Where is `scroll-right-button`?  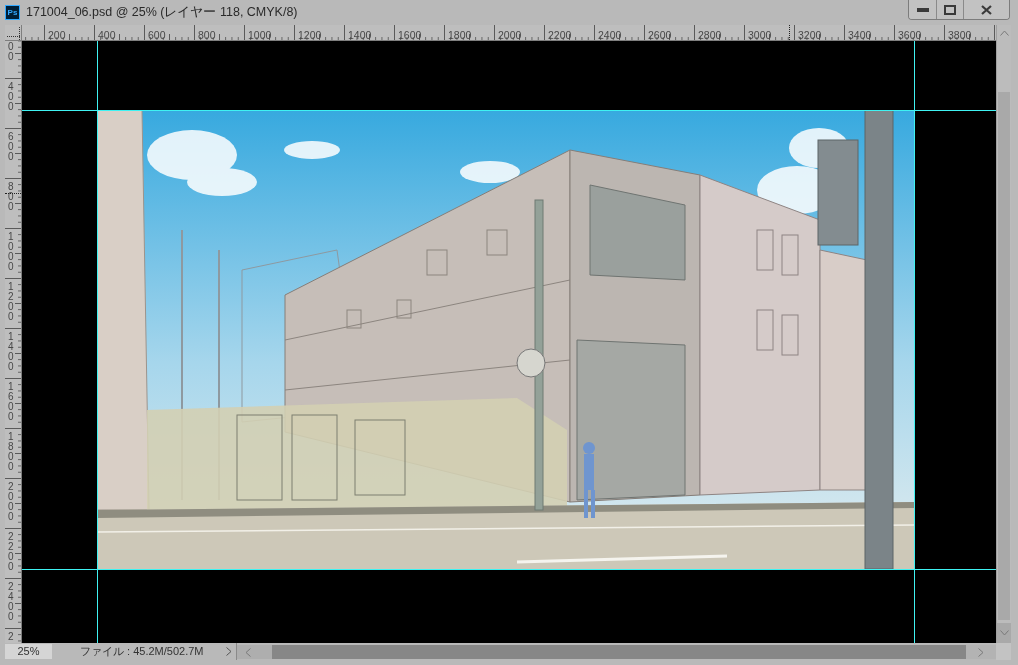 scroll-right-button is located at coordinates (981, 652).